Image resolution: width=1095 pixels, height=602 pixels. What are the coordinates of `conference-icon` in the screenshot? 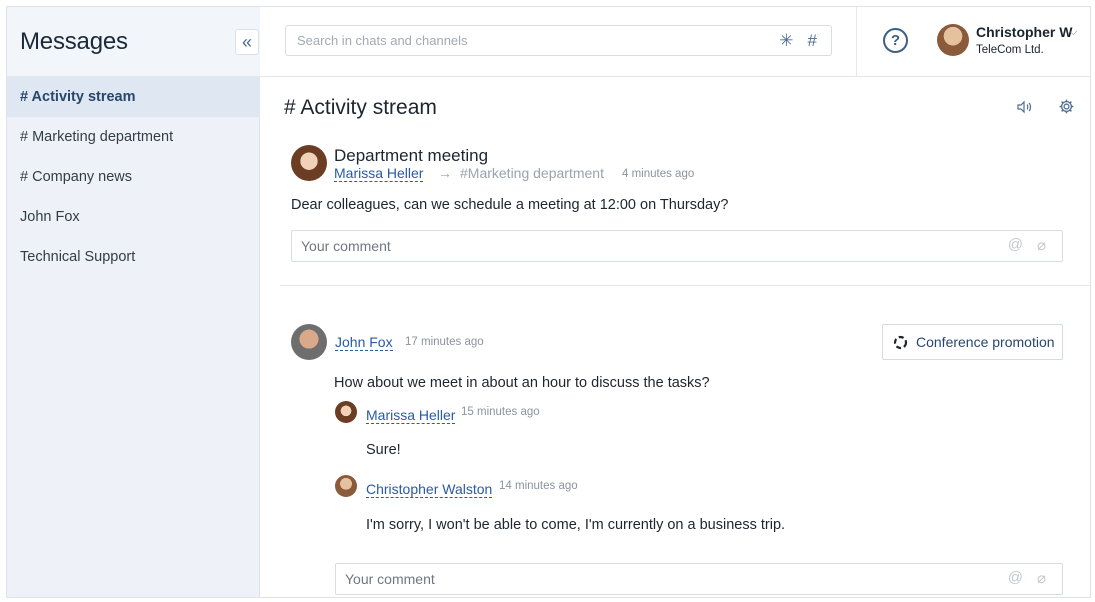 It's located at (900, 342).